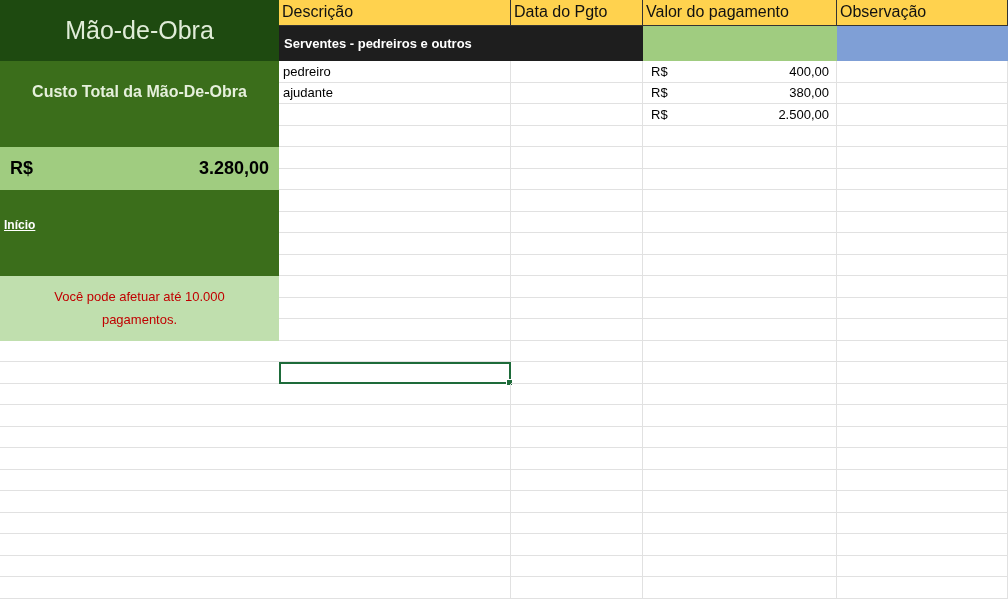 The height and width of the screenshot is (599, 1008). I want to click on info-note: Você pode afetuar até 10.000 pagamentos., so click(139, 308).